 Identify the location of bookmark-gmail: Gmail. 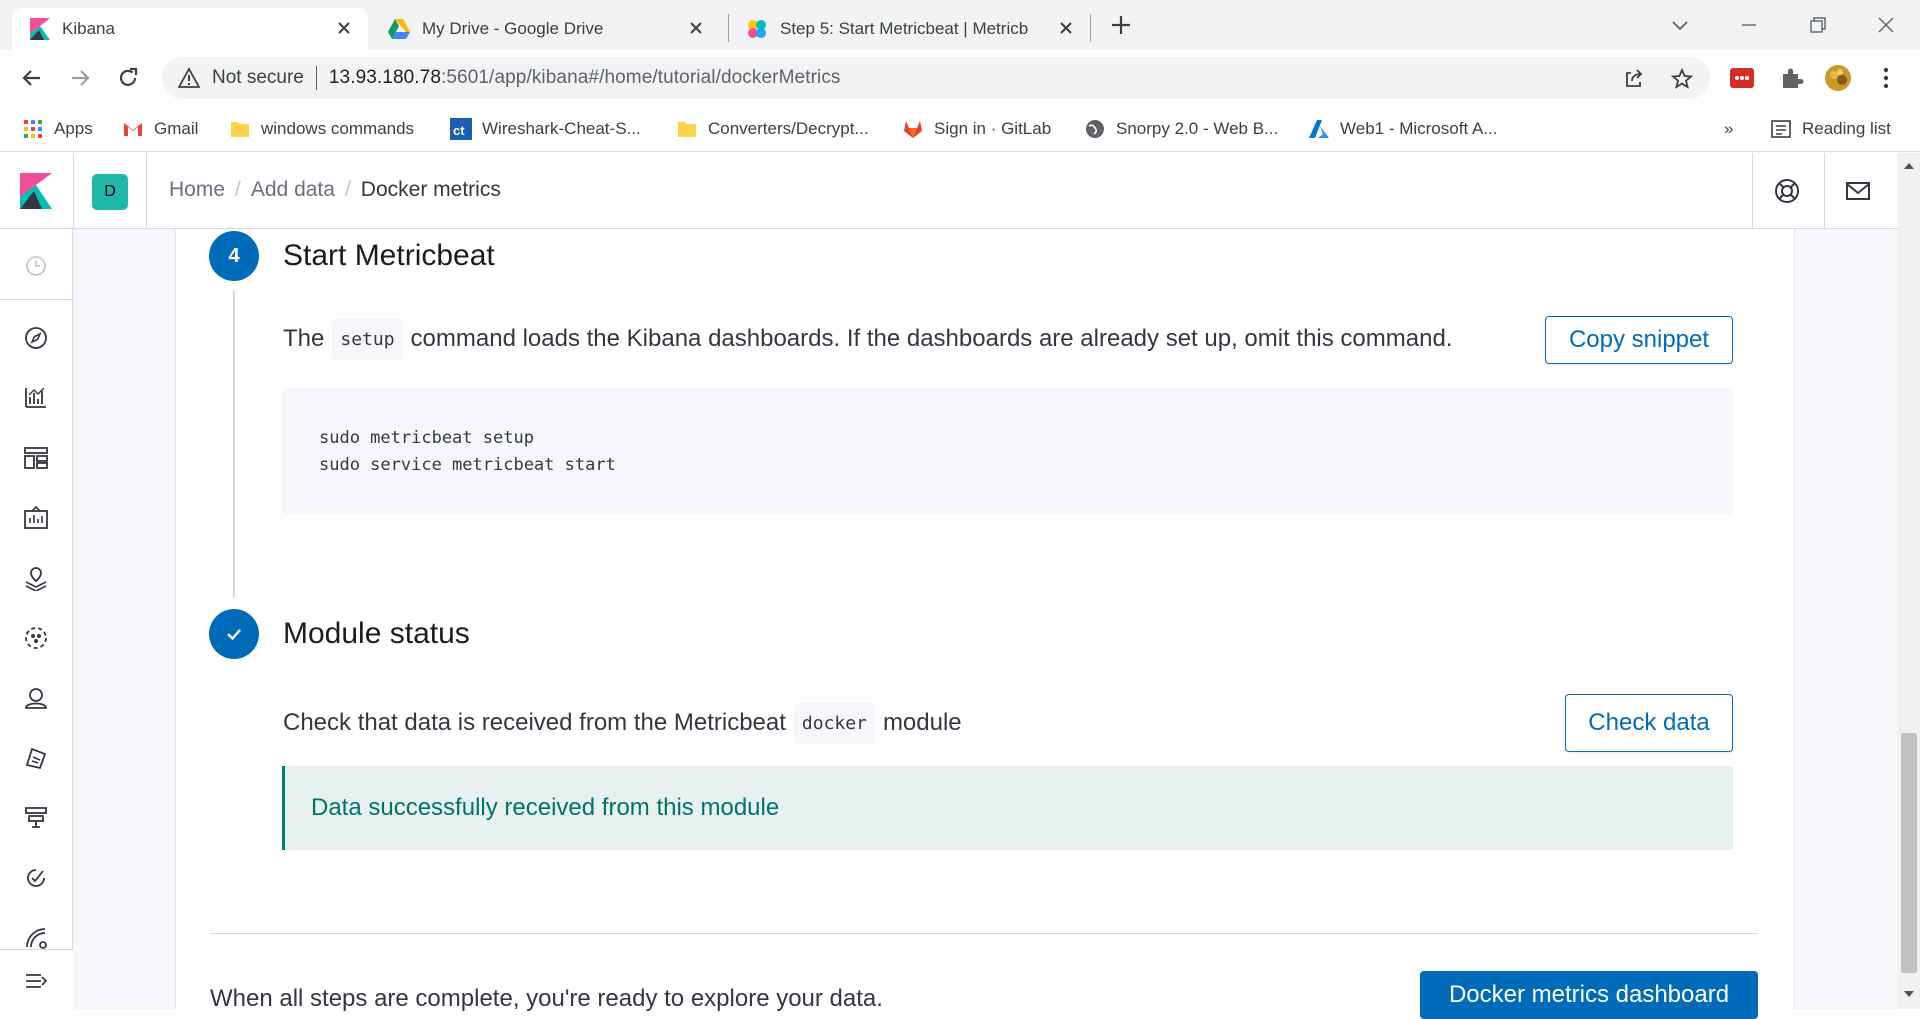
(160, 129).